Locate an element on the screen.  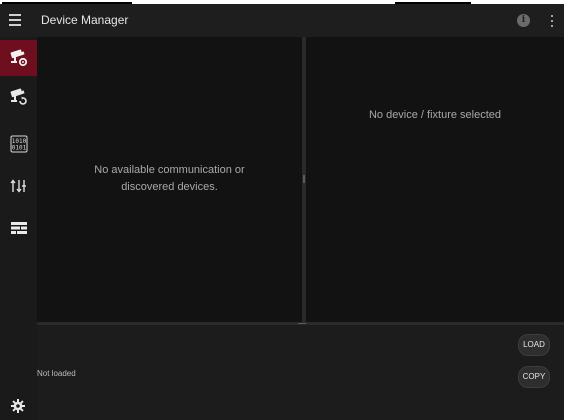
binary-icon: 1010 0101 is located at coordinates (19, 144).